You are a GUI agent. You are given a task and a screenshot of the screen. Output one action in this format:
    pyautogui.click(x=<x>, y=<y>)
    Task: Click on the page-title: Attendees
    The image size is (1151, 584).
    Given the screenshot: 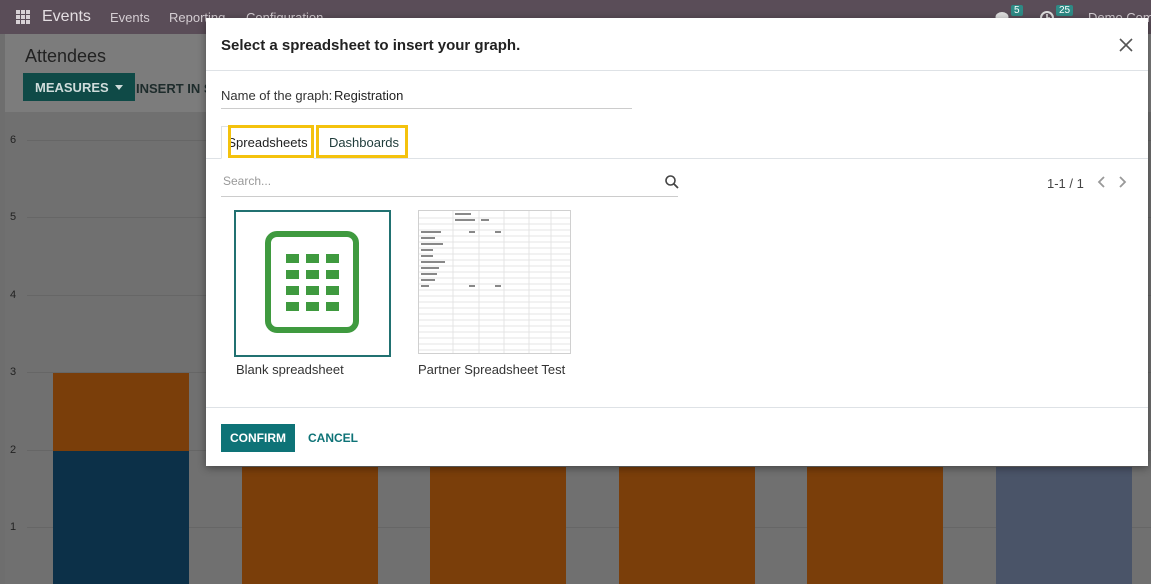 What is the action you would take?
    pyautogui.click(x=66, y=56)
    